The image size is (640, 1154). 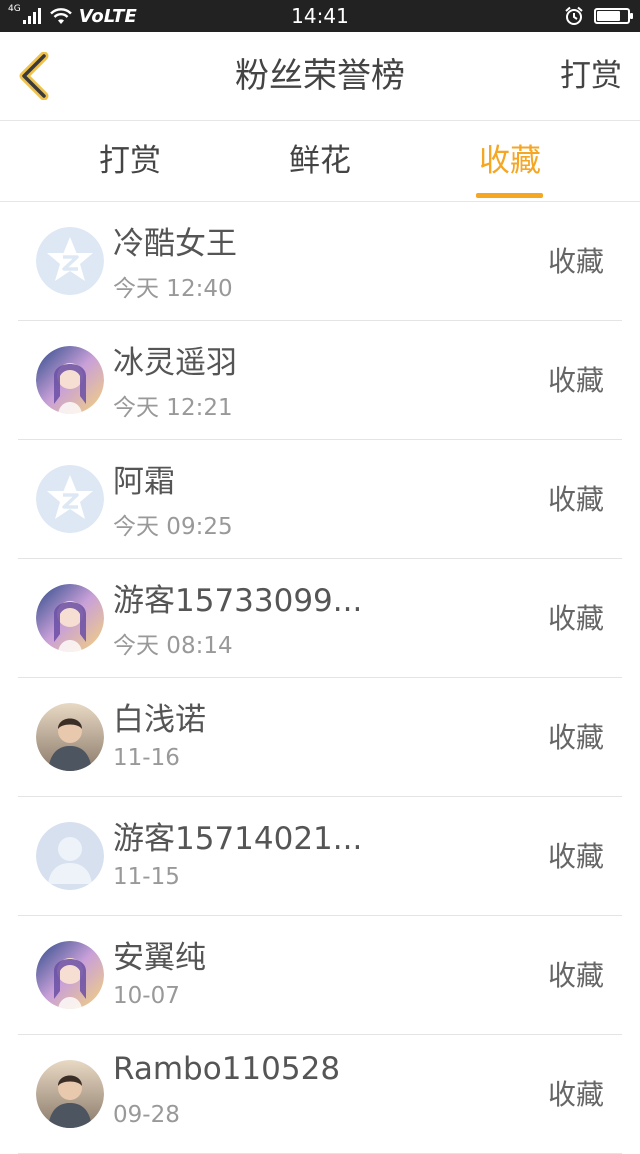 What do you see at coordinates (146, 877) in the screenshot?
I see `fan-time: 11-15` at bounding box center [146, 877].